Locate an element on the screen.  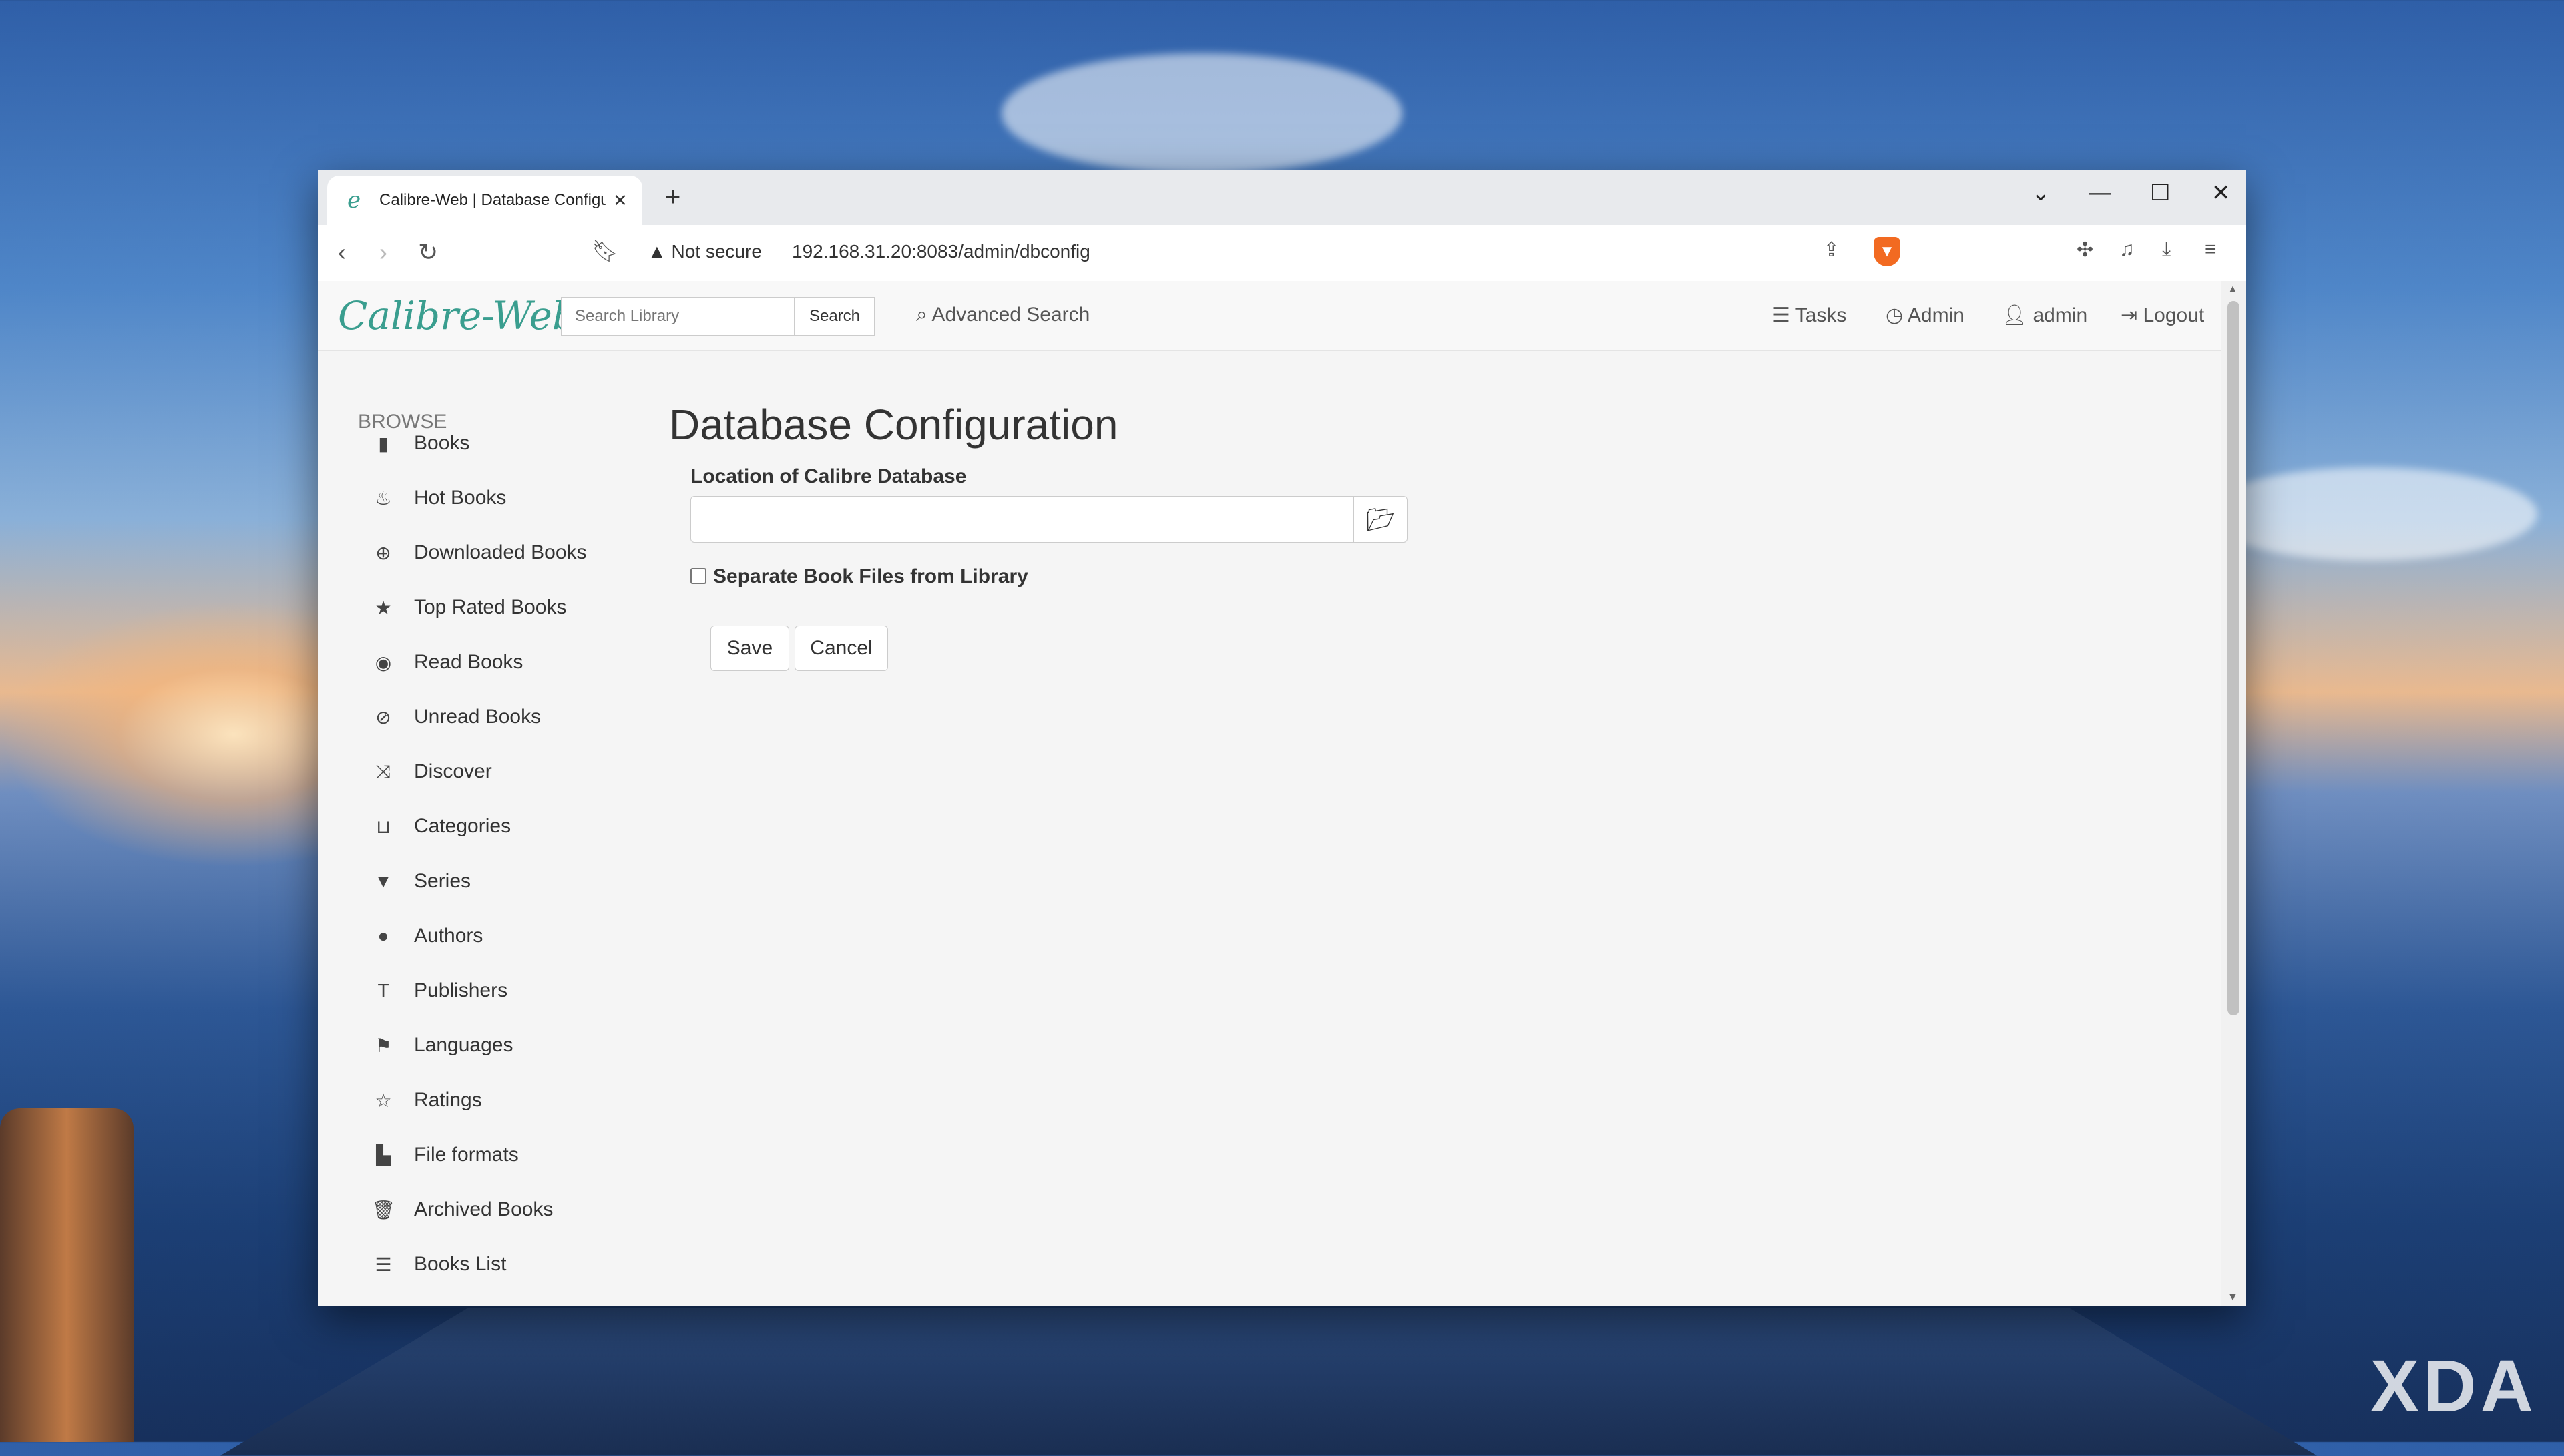
bookmark-page-icon: 🔖︎ is located at coordinates (605, 251).